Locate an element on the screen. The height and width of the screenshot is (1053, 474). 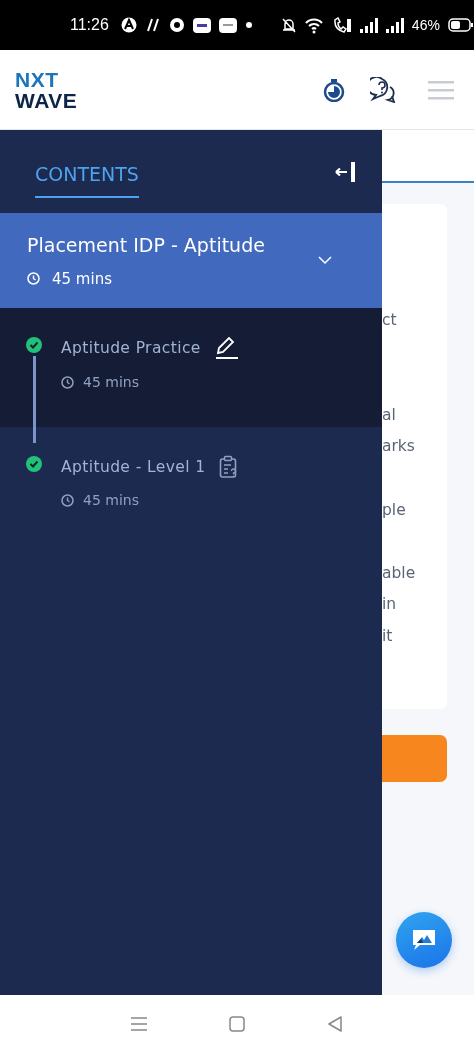
wifi-icon is located at coordinates (314, 25).